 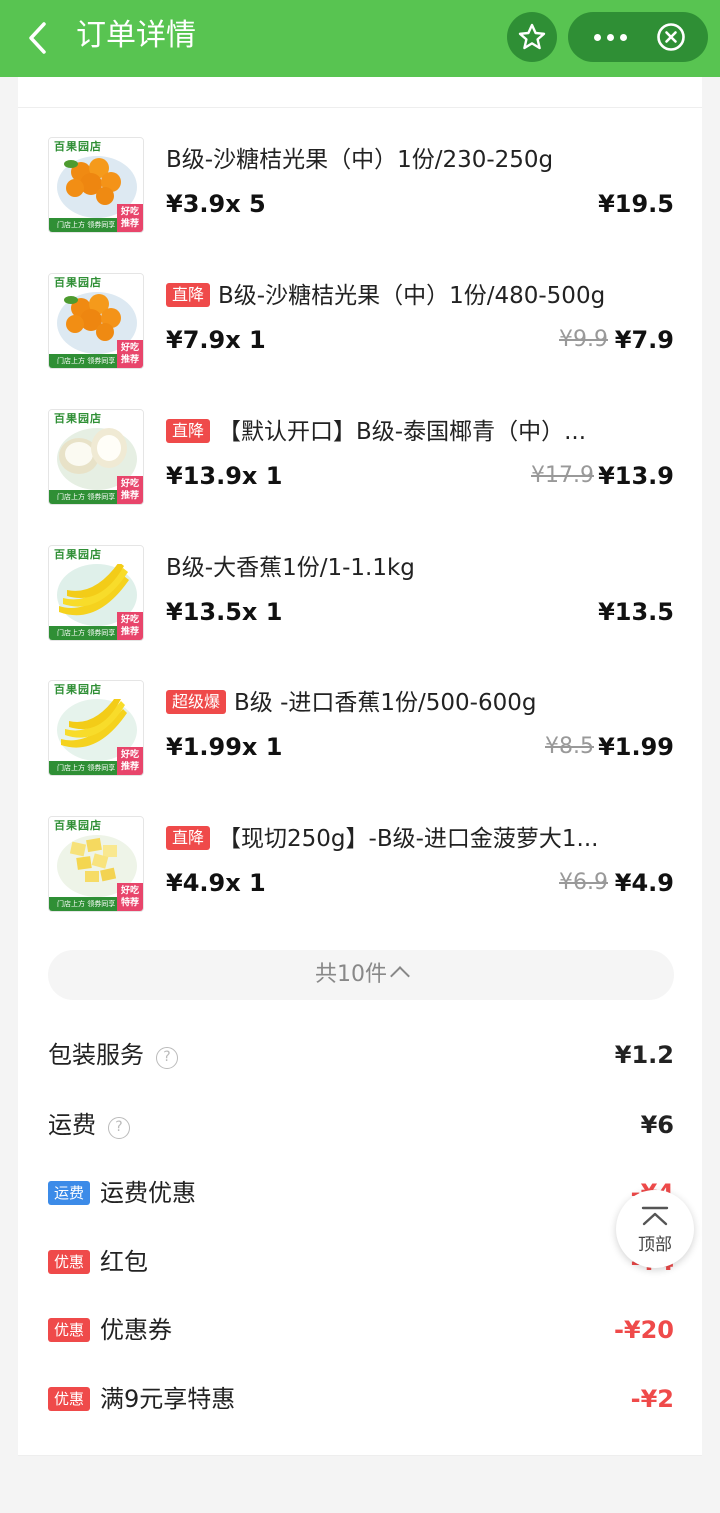 I want to click on unit-price-quantity: ¥4.9x 1, so click(x=216, y=883).